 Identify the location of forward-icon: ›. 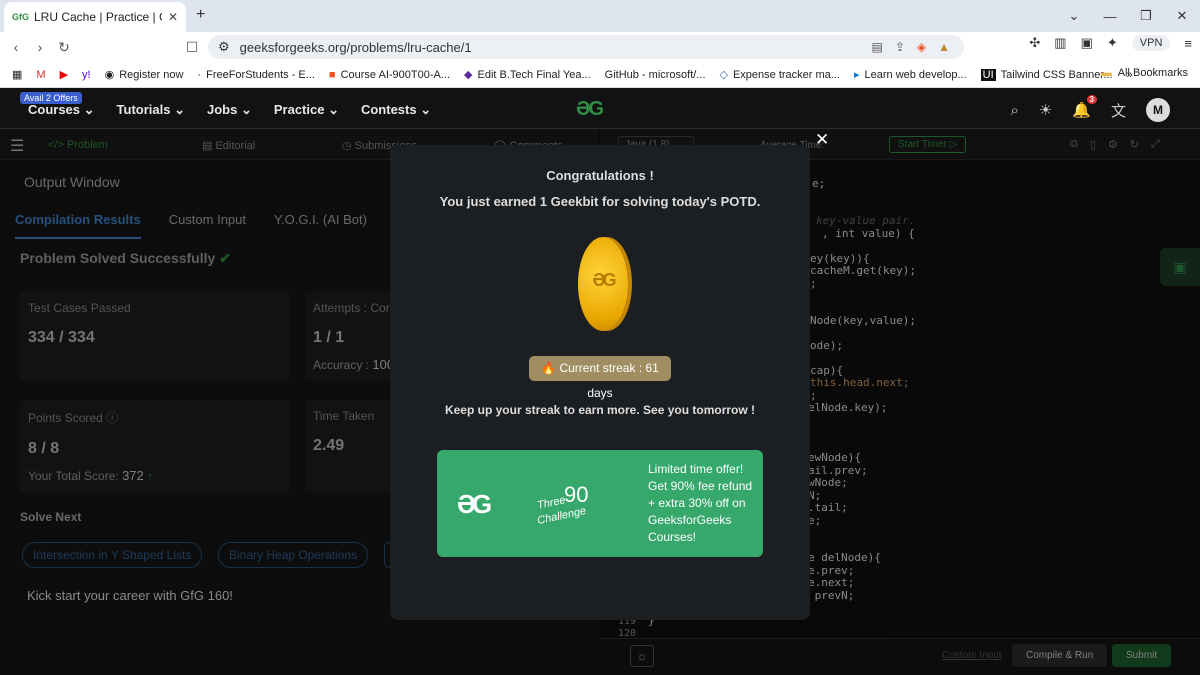
(40, 47).